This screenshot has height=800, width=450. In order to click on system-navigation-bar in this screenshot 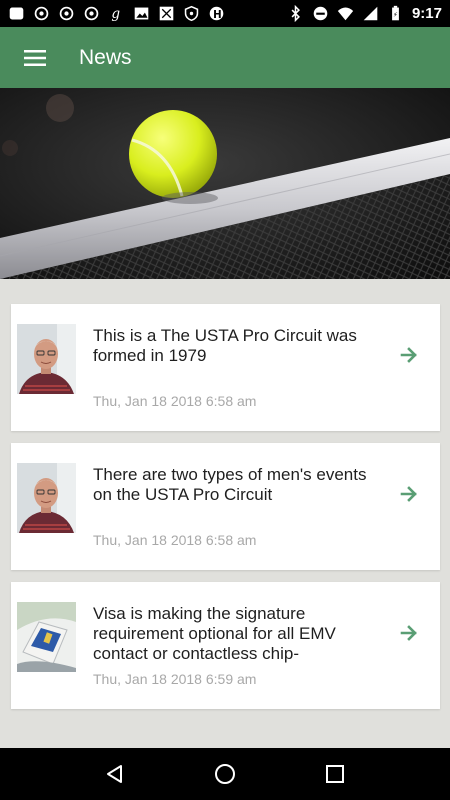, I will do `click(225, 774)`.